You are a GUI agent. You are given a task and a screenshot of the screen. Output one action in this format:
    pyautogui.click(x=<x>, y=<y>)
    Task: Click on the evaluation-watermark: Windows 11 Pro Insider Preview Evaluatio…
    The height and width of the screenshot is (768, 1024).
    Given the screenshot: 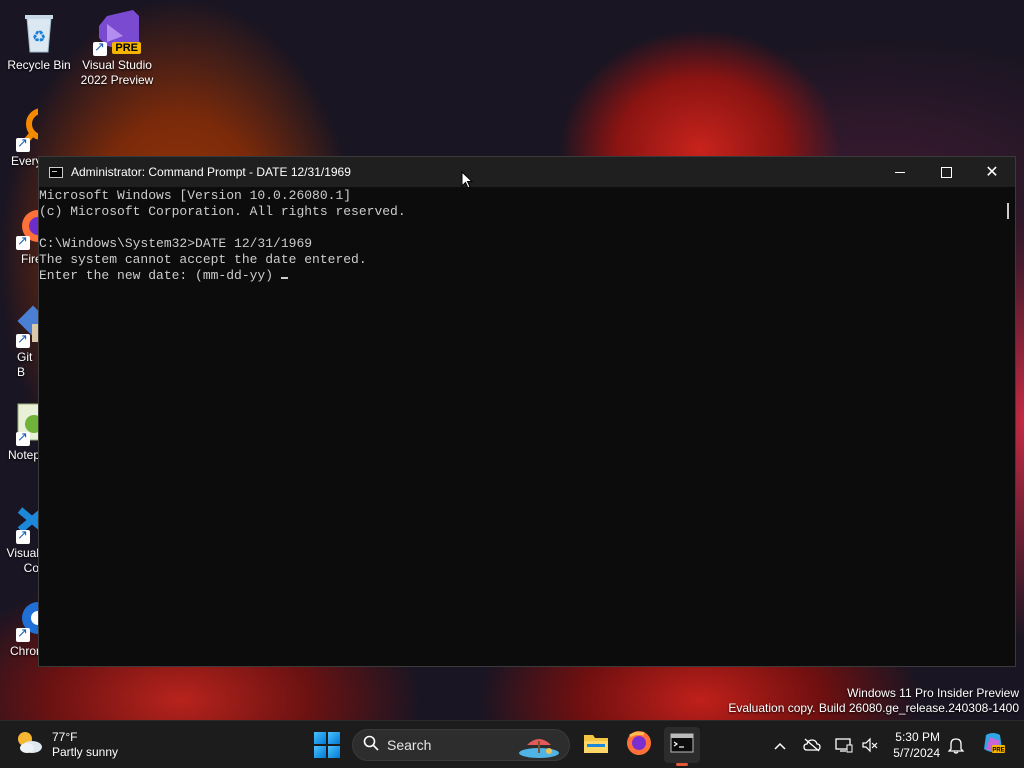 What is the action you would take?
    pyautogui.click(x=873, y=701)
    